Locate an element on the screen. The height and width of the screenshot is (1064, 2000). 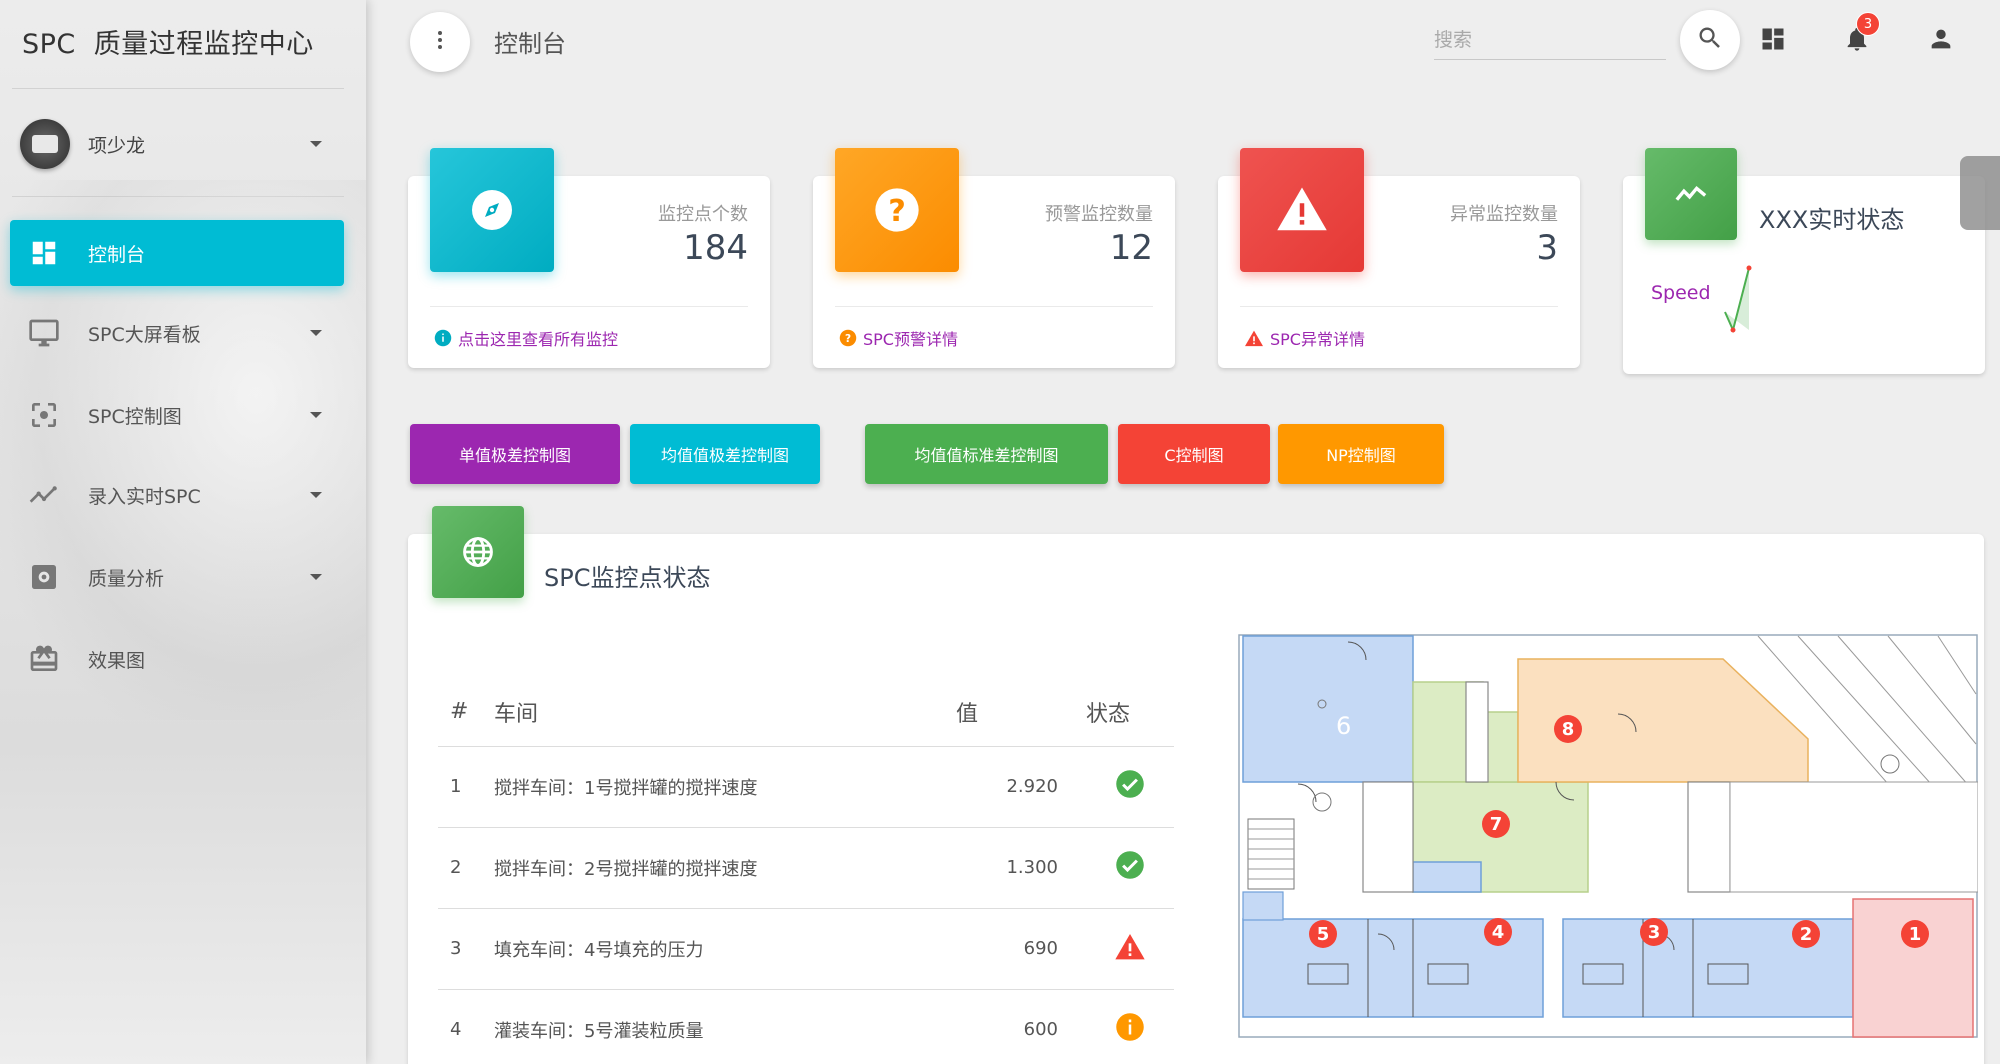
panel-title: SPC监控点状态 is located at coordinates (627, 578).